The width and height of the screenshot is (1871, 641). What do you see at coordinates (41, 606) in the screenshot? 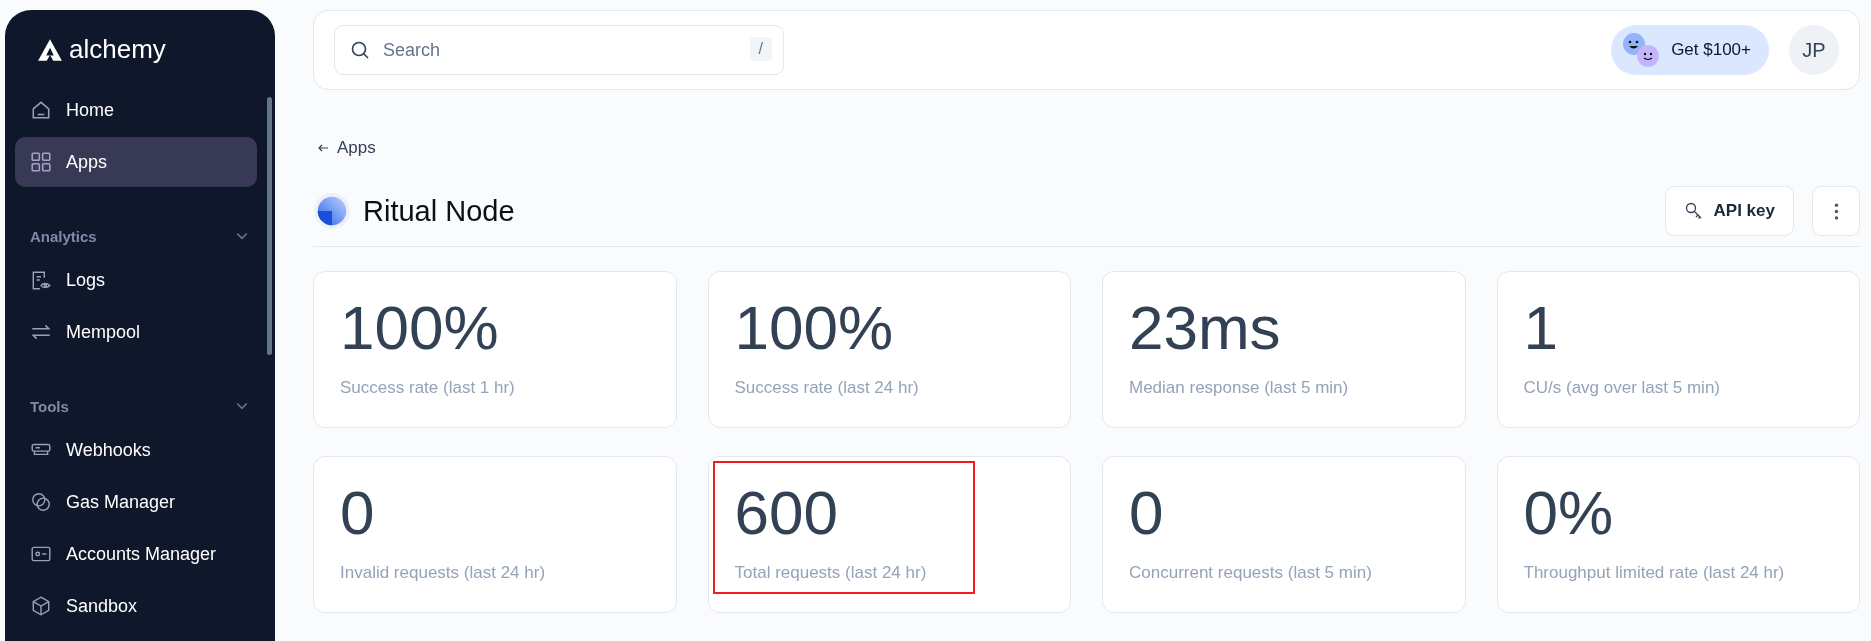
I see `cube-icon` at bounding box center [41, 606].